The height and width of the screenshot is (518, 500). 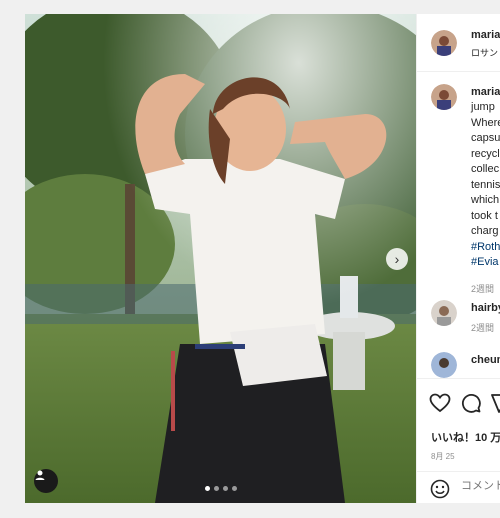 I want to click on caption-username: maria, so click(x=485, y=92).